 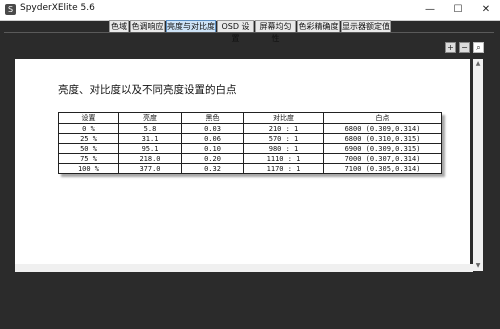 What do you see at coordinates (478, 64) in the screenshot?
I see `scroll-up-icon: ▲` at bounding box center [478, 64].